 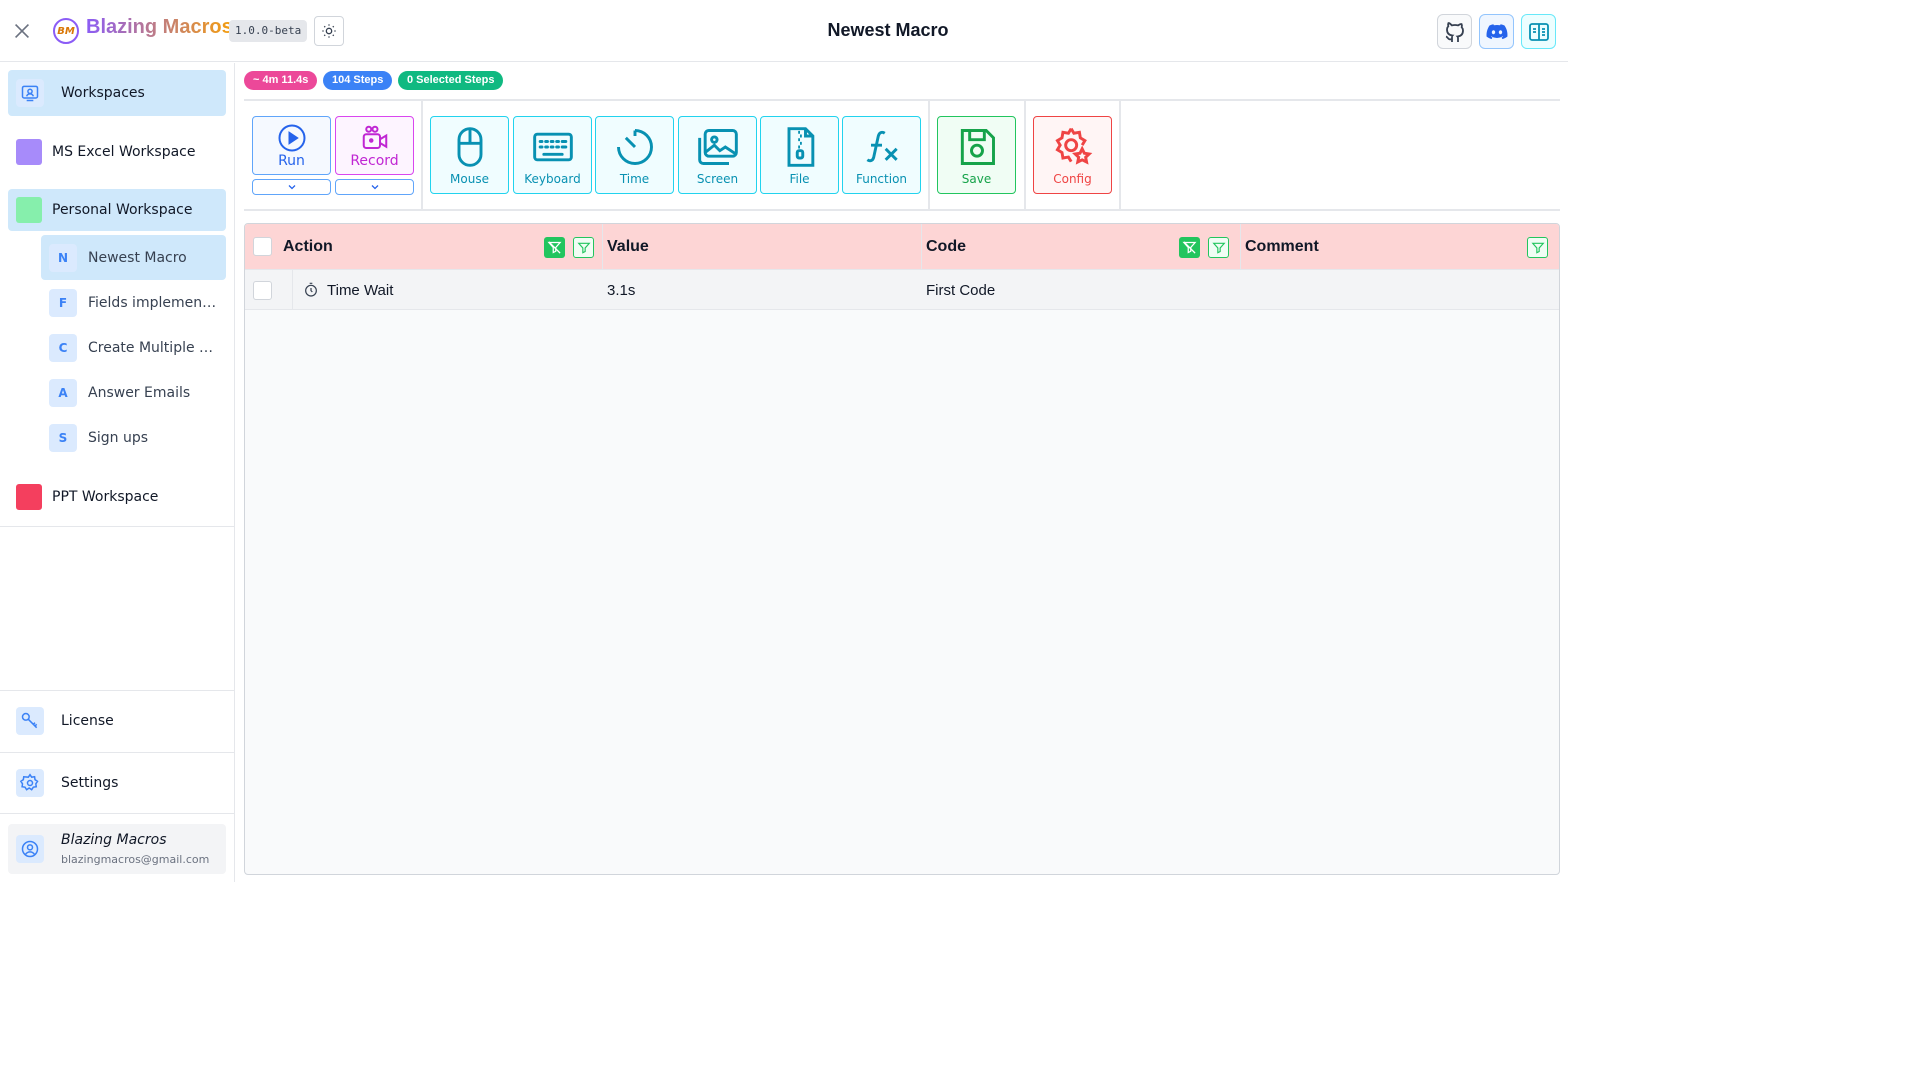 What do you see at coordinates (63, 392) in the screenshot?
I see `macro-letter-badge: A` at bounding box center [63, 392].